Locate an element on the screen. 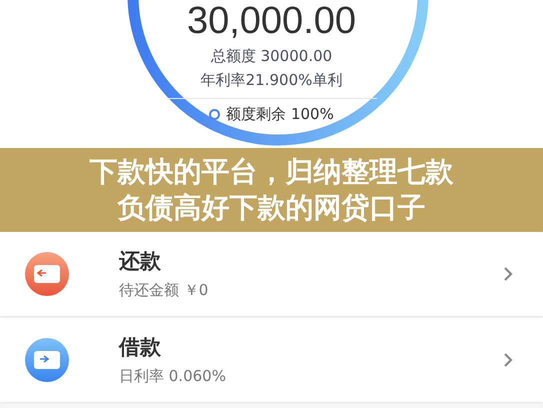 The image size is (543, 408). circle-icon is located at coordinates (214, 114).